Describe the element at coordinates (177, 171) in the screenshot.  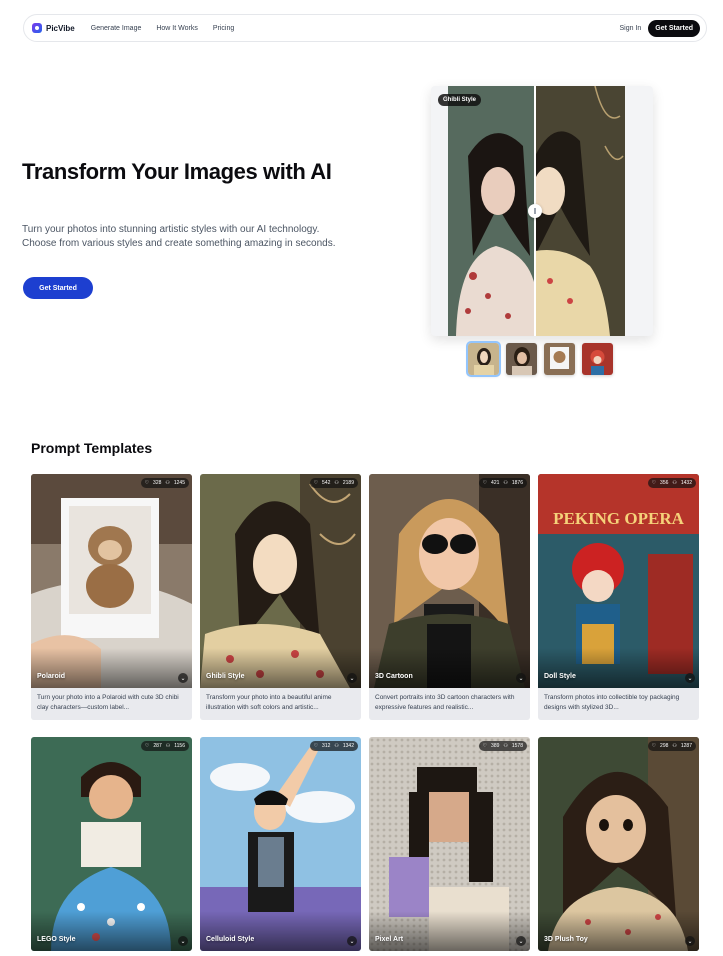
I see `hero-title: Transform Your Images with AI` at that location.